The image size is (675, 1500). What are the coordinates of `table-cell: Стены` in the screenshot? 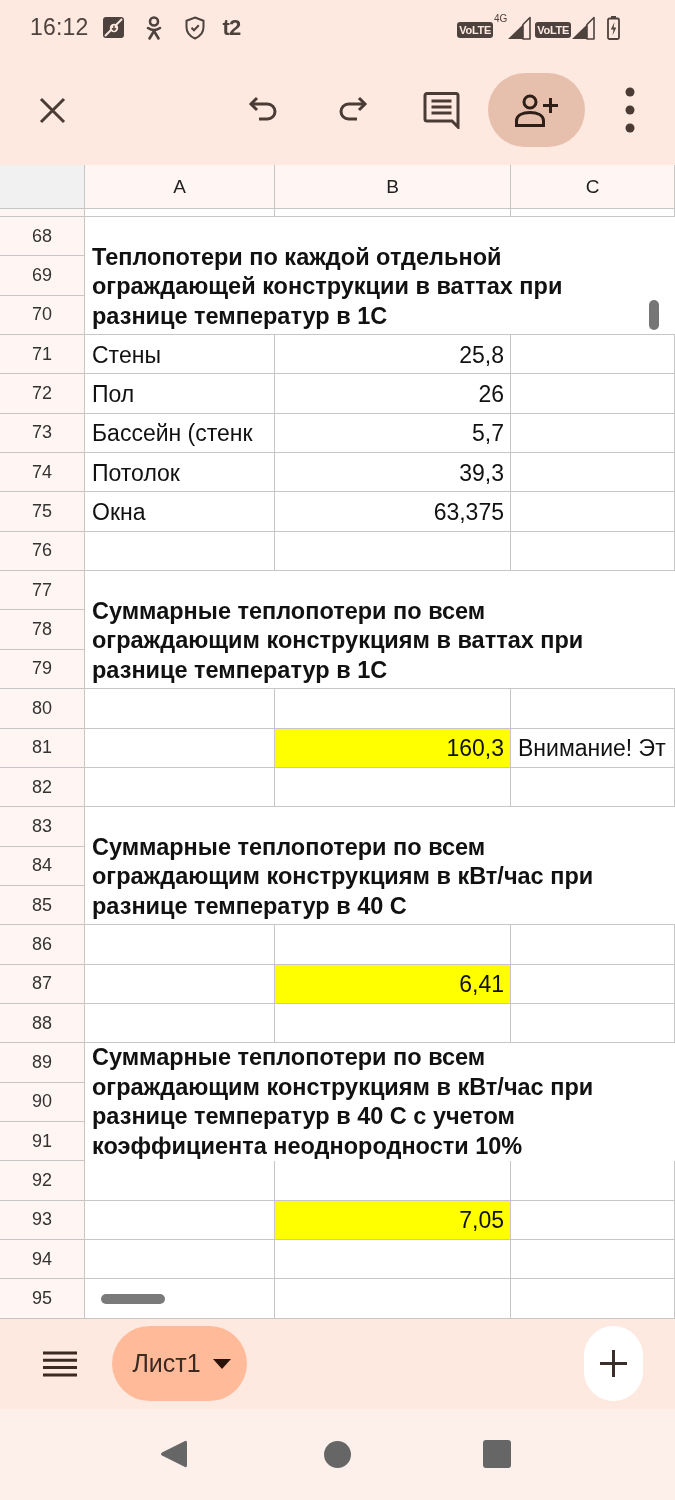 It's located at (180, 355).